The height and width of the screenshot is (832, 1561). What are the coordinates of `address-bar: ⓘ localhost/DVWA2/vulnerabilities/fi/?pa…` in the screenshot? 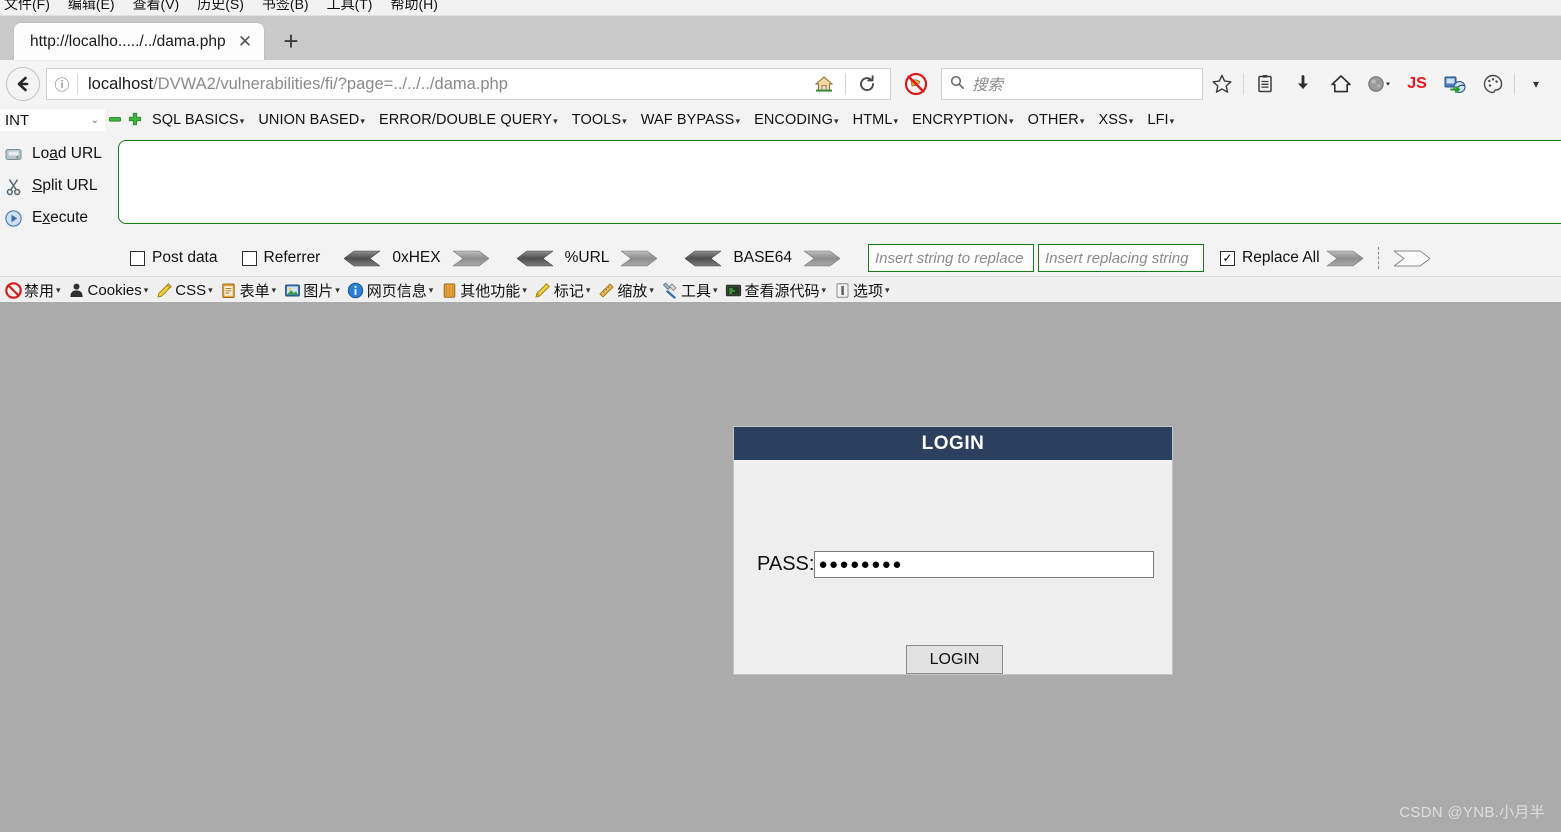 It's located at (468, 84).